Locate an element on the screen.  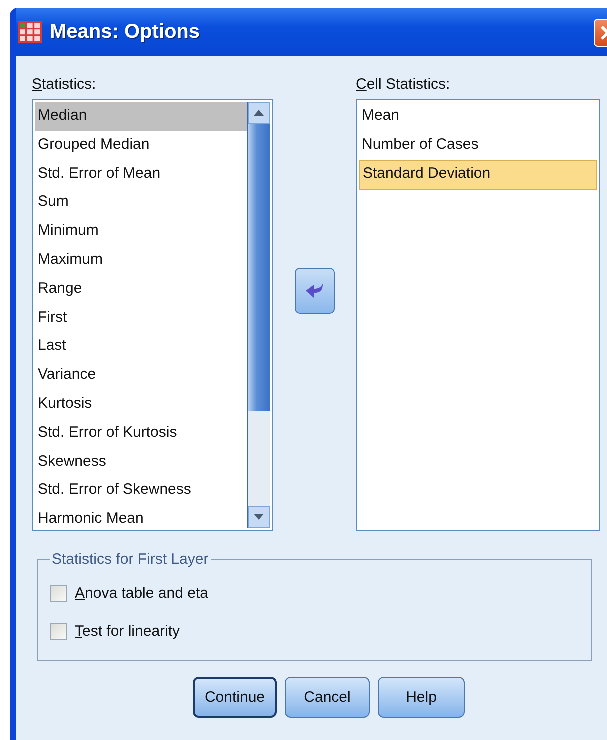
list-item: Minimum is located at coordinates (141, 231).